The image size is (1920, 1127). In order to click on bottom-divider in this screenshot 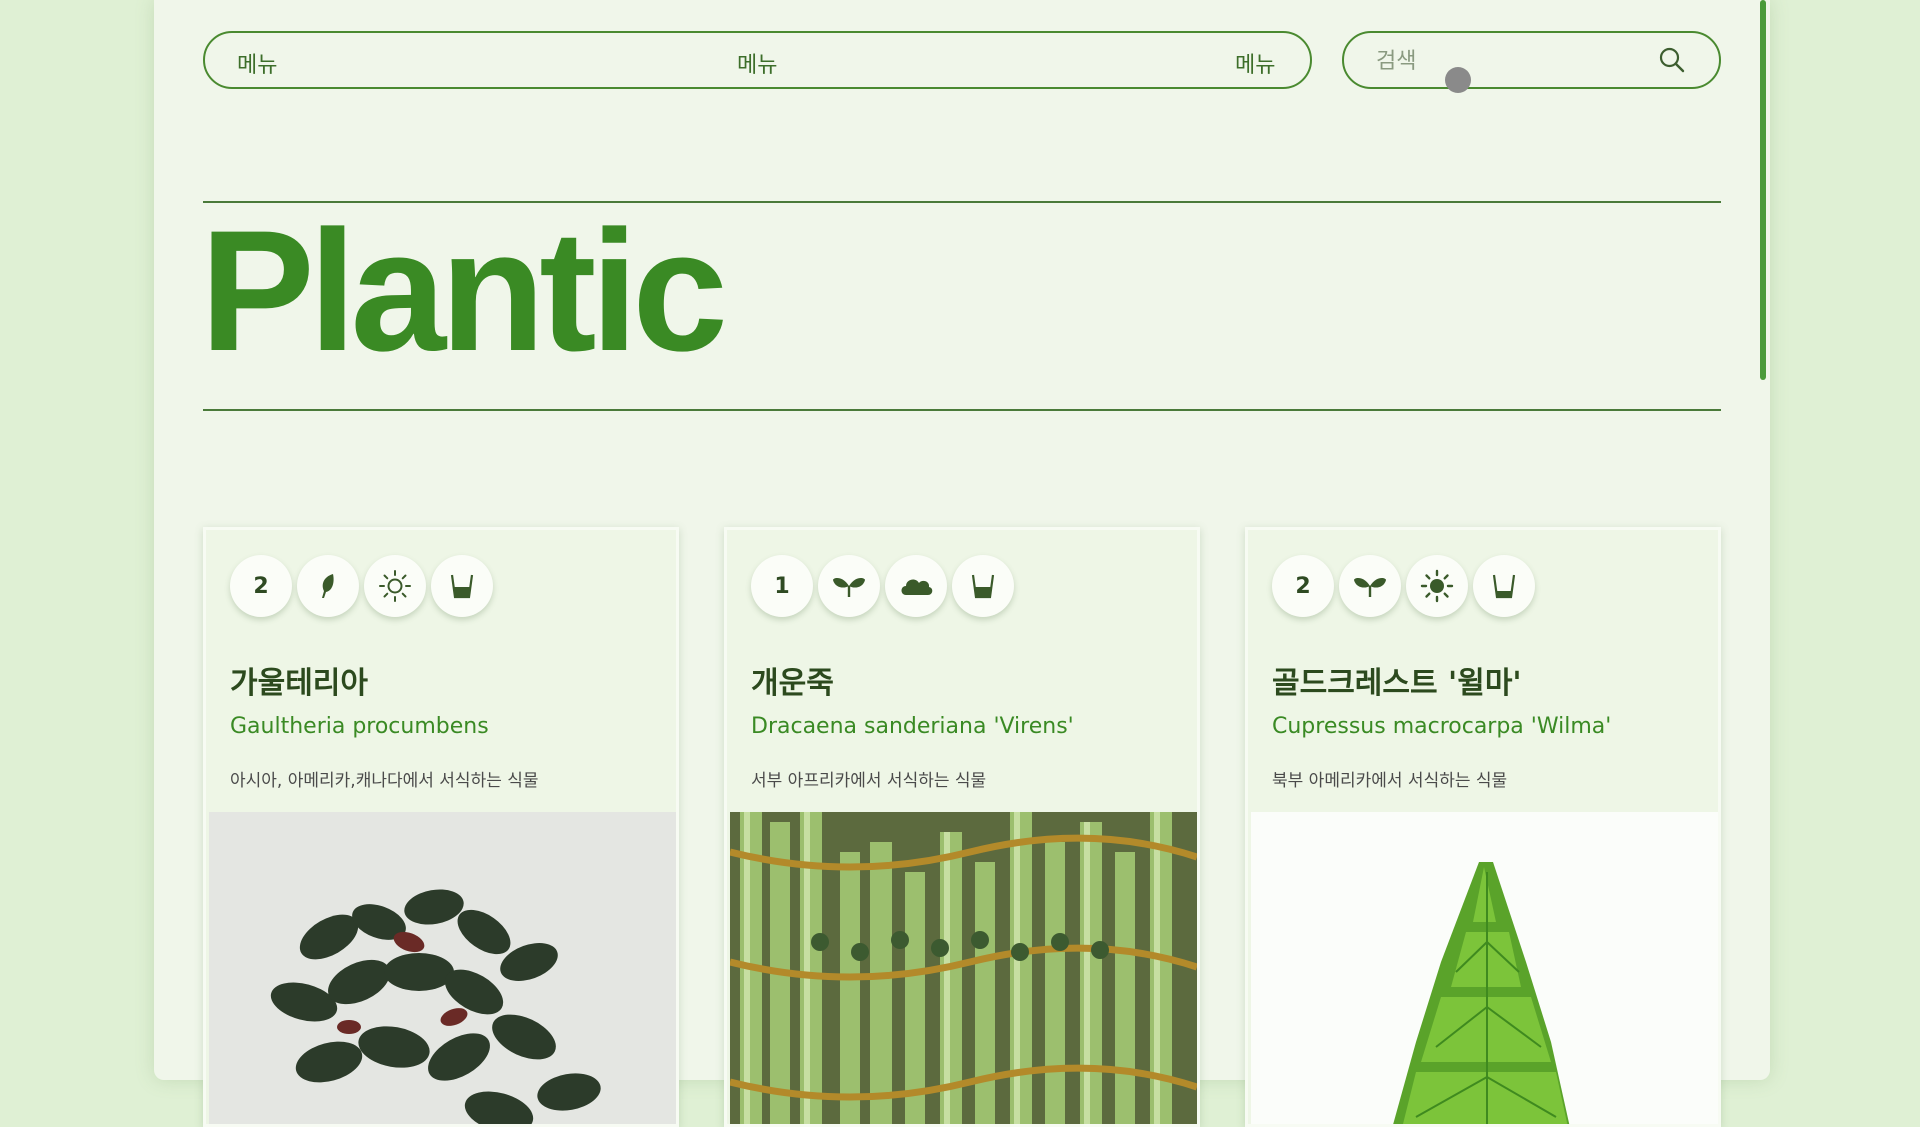, I will do `click(962, 410)`.